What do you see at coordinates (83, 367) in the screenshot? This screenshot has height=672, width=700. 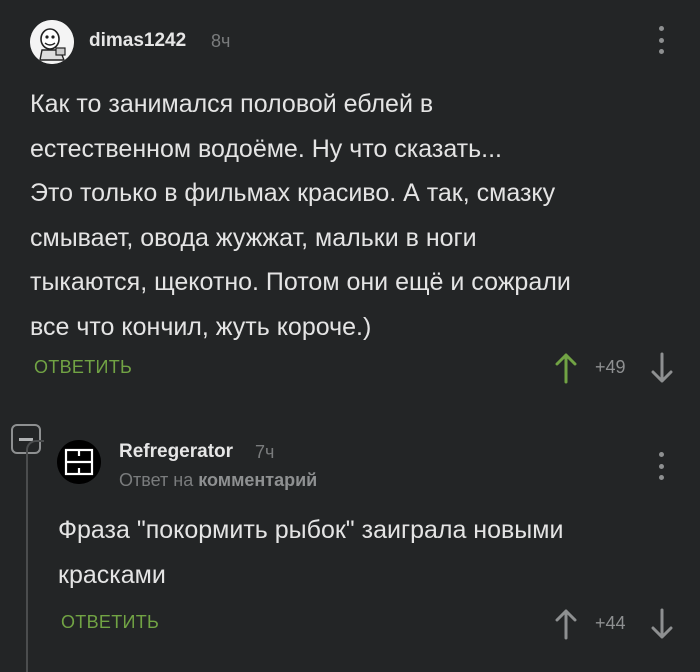 I see `reply-button: ОТВЕТИТЬ` at bounding box center [83, 367].